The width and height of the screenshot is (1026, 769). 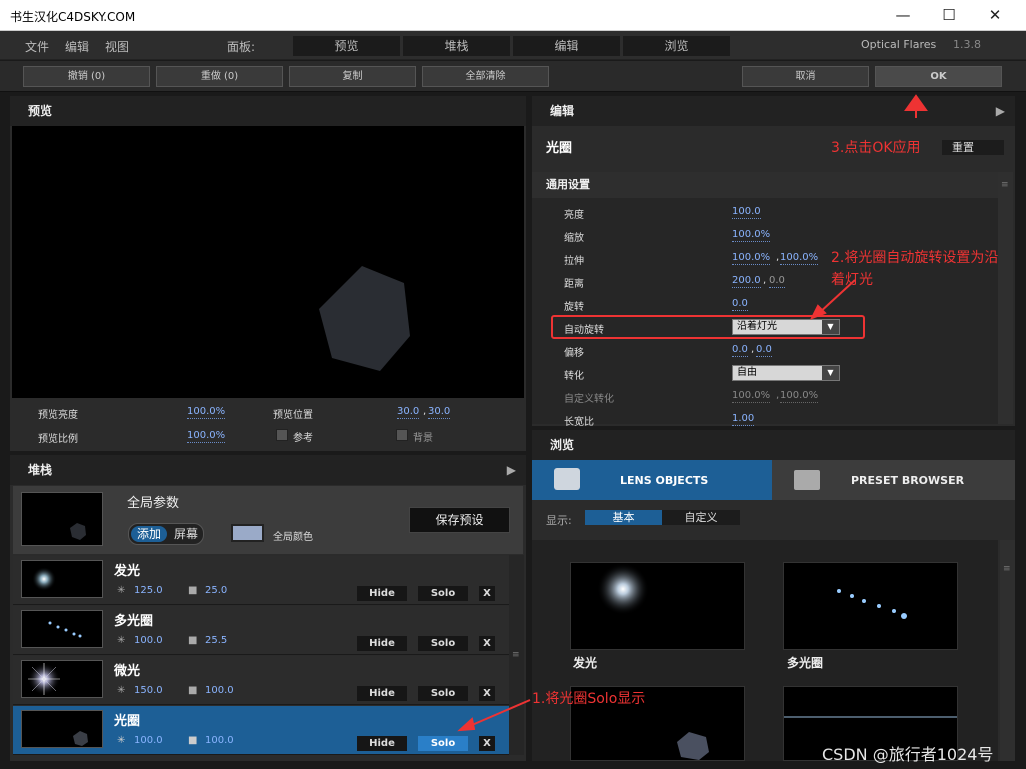 What do you see at coordinates (908, 754) in the screenshot?
I see `watermark: CSDN @旅行者1024号` at bounding box center [908, 754].